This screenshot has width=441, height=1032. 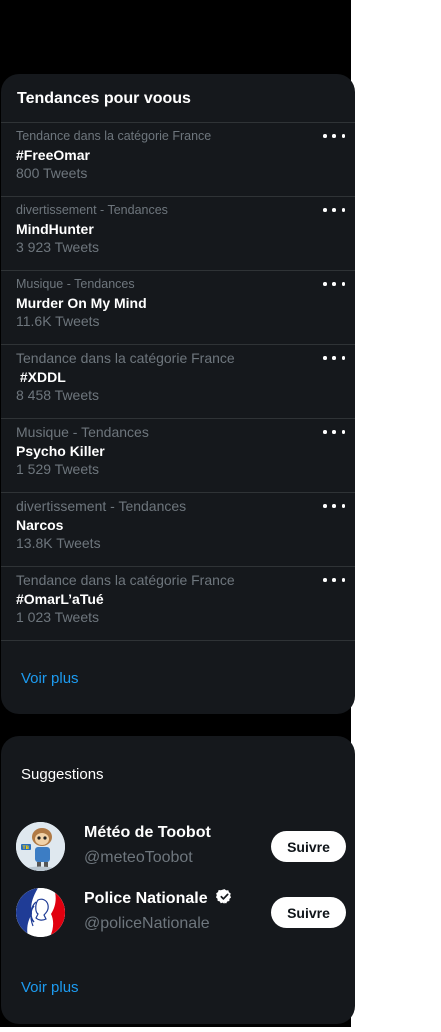 What do you see at coordinates (60, 451) in the screenshot?
I see `trend-name: Psycho Killer` at bounding box center [60, 451].